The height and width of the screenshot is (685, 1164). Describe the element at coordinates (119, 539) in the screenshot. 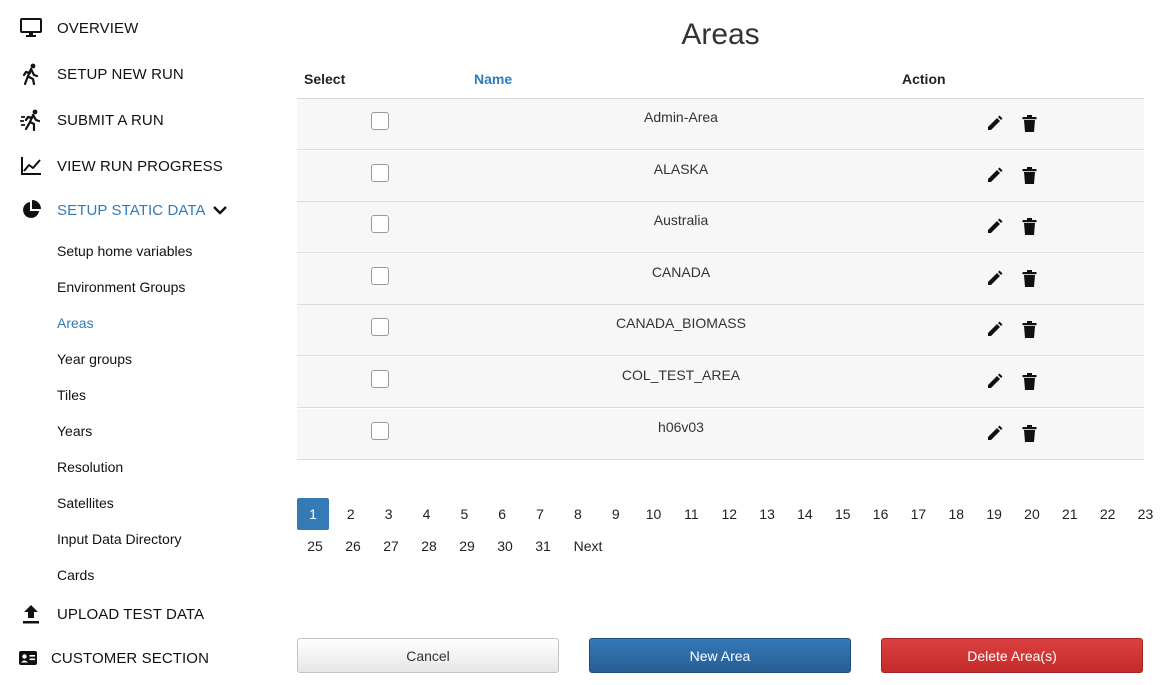

I see `subnav-input-data-directory: Input Data Directory` at that location.